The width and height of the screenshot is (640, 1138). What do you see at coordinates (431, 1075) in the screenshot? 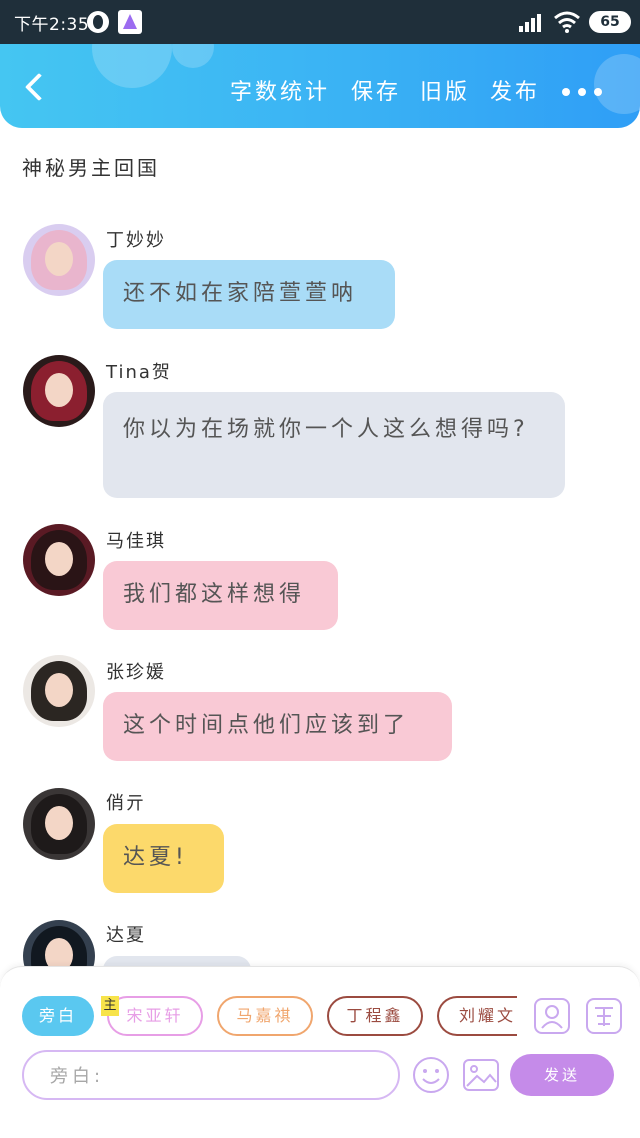
I see `emoji-icon` at bounding box center [431, 1075].